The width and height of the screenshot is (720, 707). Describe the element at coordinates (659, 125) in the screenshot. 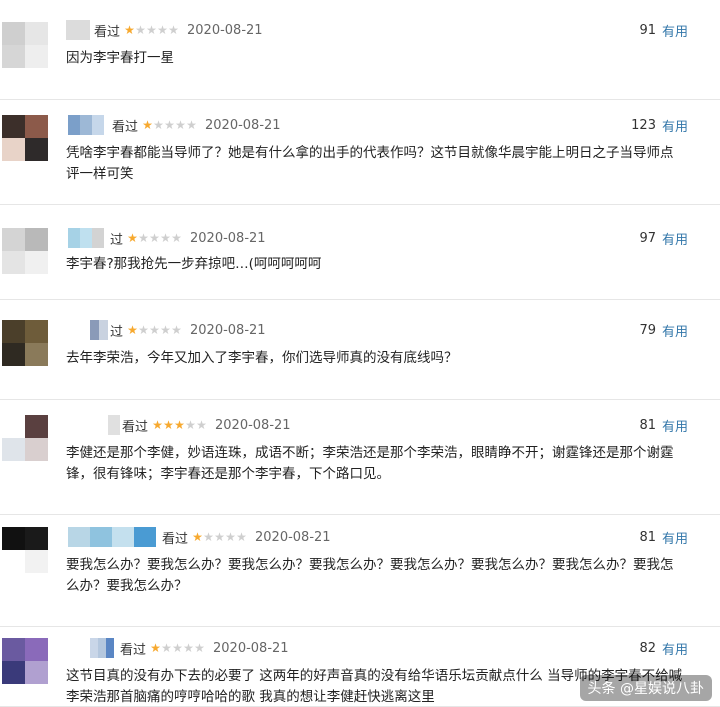

I see `vote-count: 123 有用` at that location.